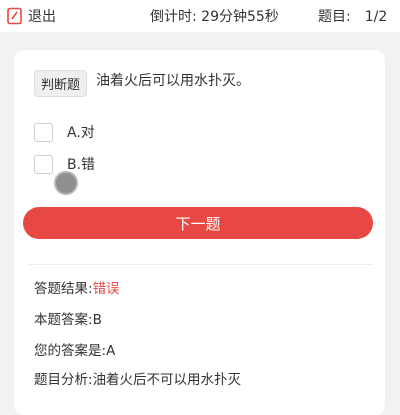 Image resolution: width=400 pixels, height=415 pixels. Describe the element at coordinates (111, 351) in the screenshot. I see `your-answer-value: A` at that location.